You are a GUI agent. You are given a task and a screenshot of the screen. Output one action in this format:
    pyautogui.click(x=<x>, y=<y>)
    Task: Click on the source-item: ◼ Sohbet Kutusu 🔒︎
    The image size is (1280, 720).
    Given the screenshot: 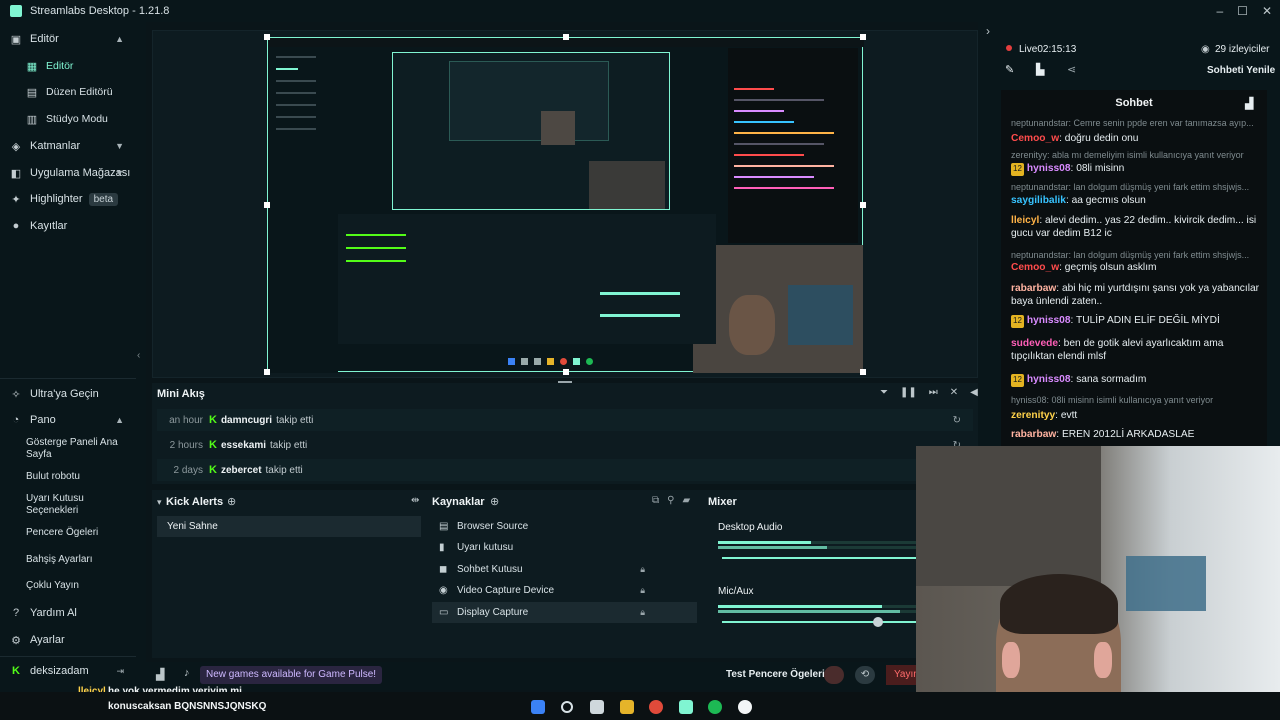 What is the action you would take?
    pyautogui.click(x=564, y=569)
    